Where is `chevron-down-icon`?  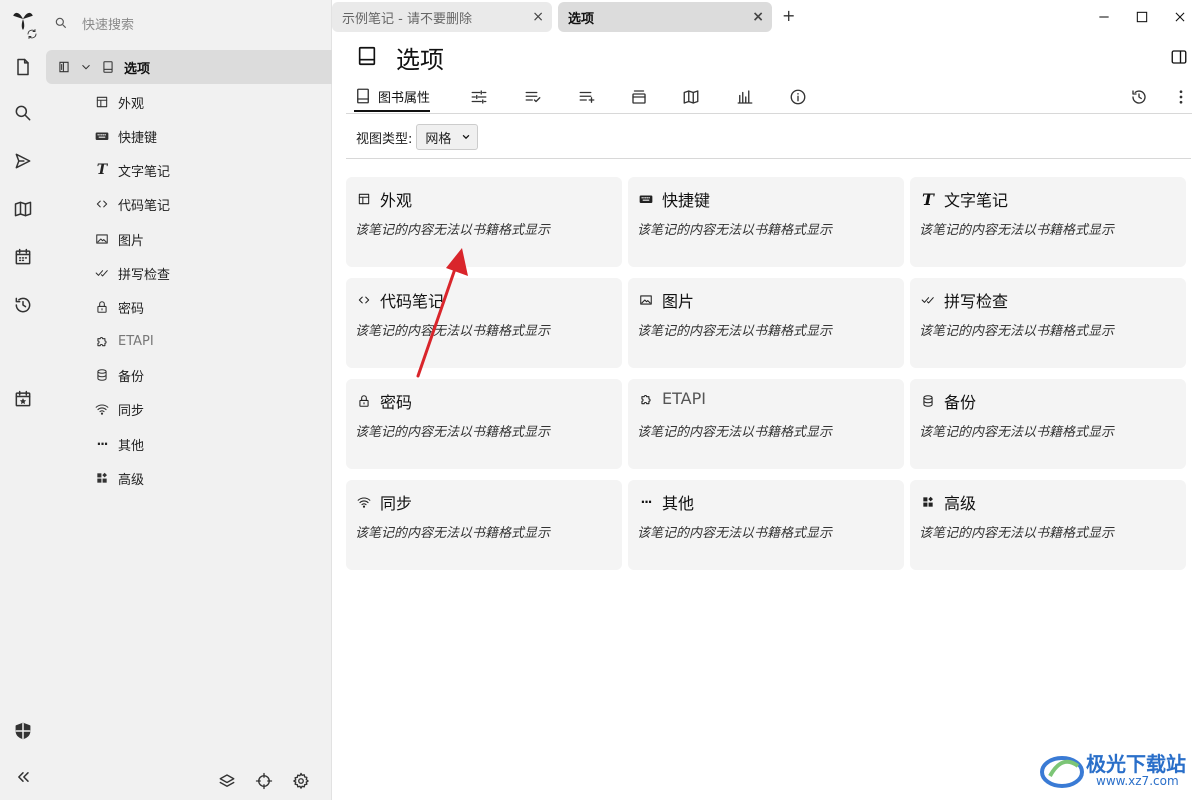
chevron-down-icon is located at coordinates (86, 67).